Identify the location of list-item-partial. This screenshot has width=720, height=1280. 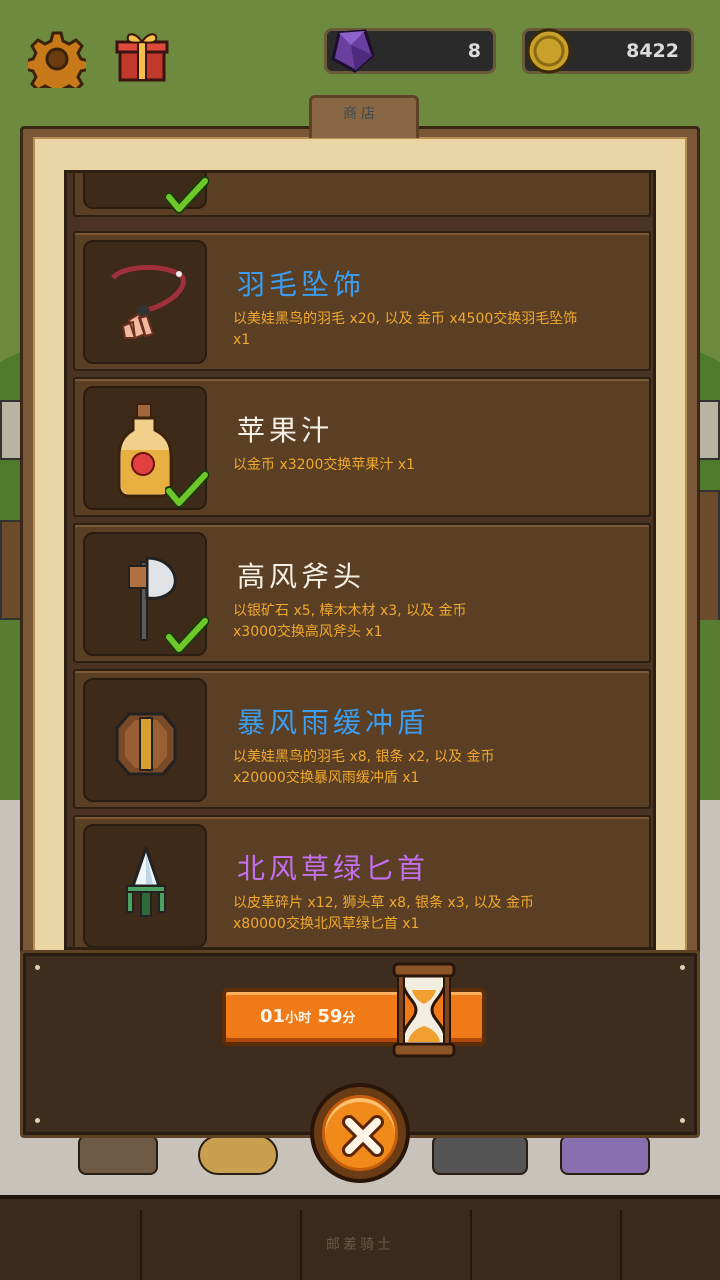
(362, 195).